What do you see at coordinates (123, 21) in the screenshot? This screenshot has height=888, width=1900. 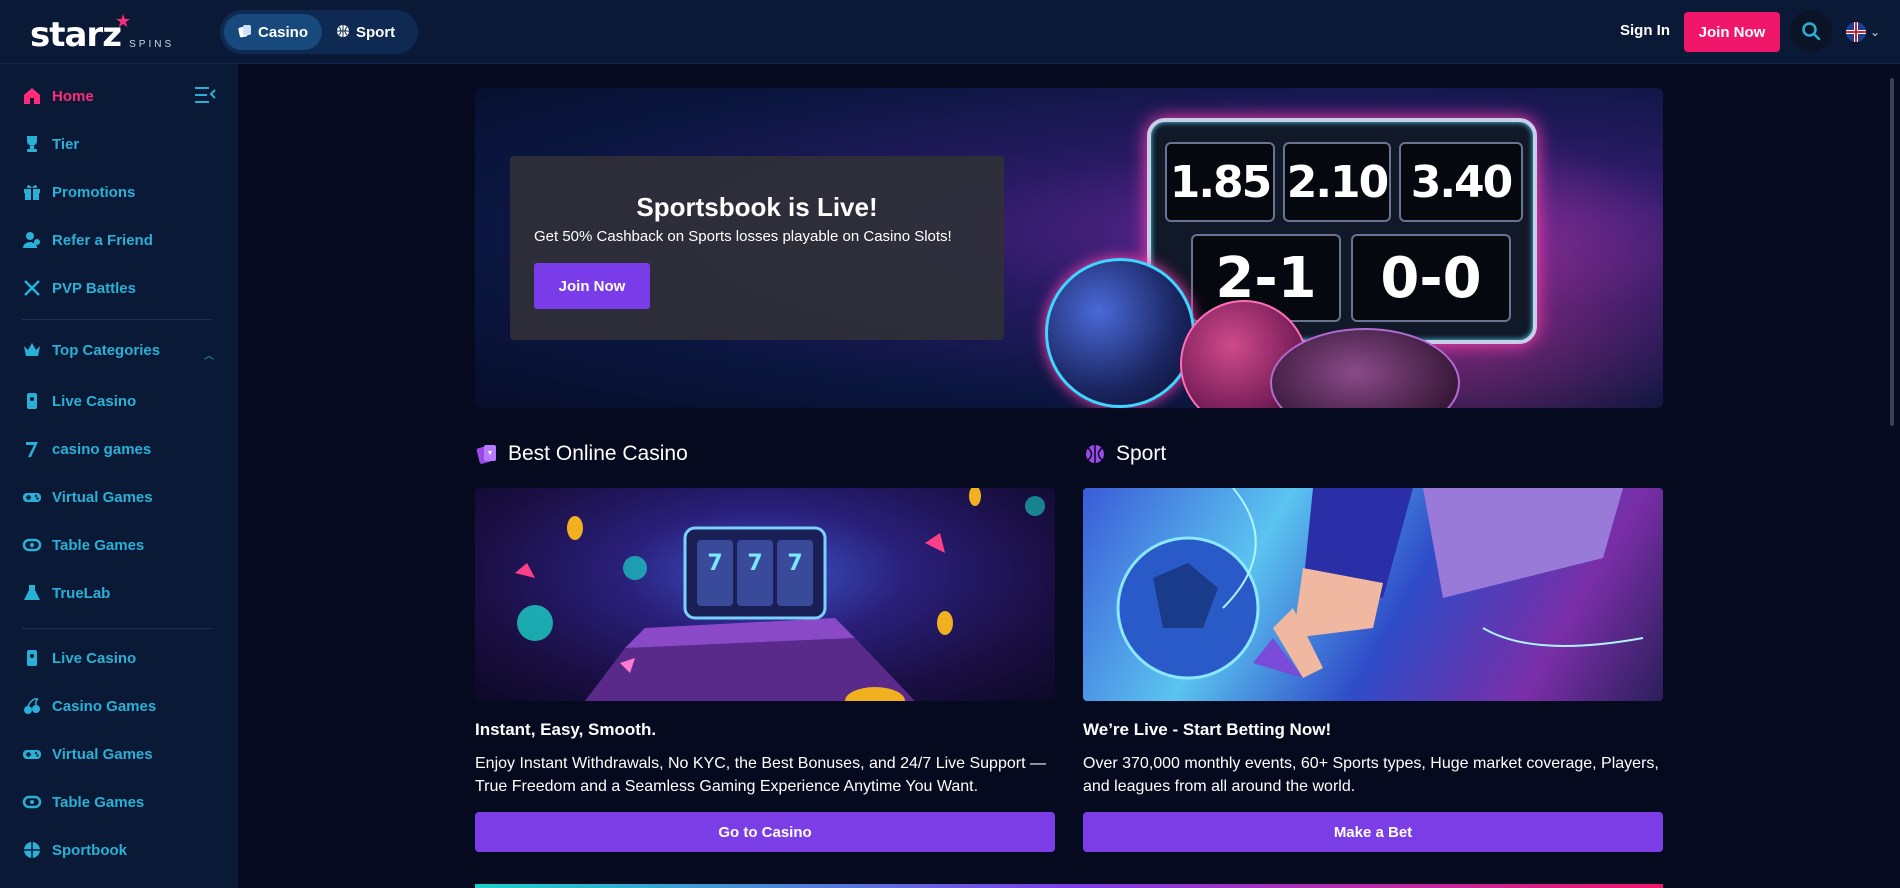 I see `logo-star-icon: ★` at bounding box center [123, 21].